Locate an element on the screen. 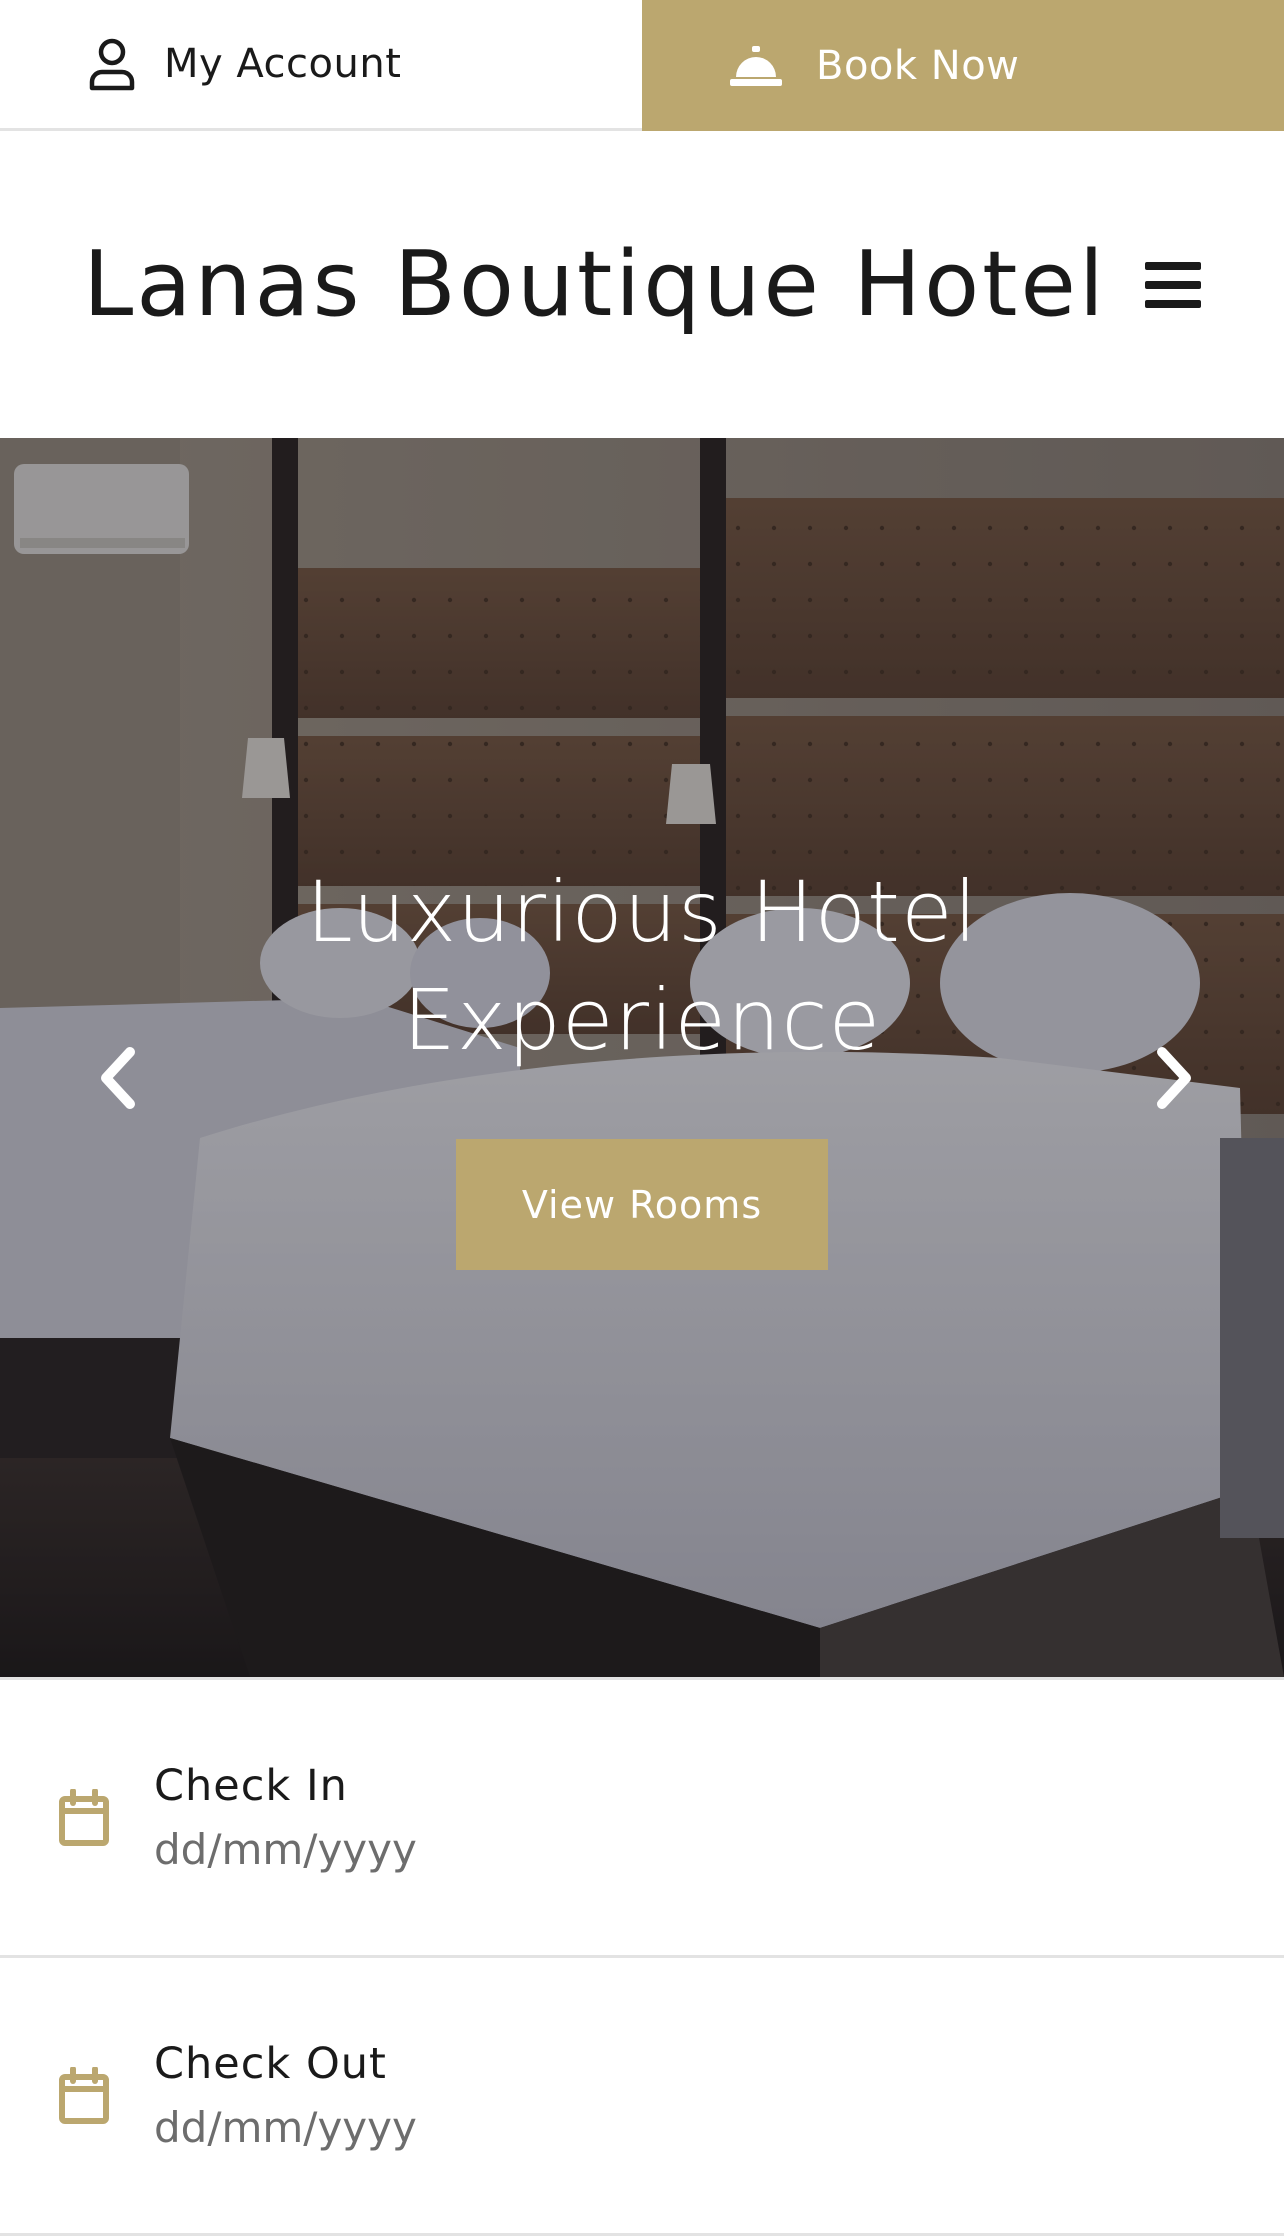 The height and width of the screenshot is (2236, 1284). hotel-name: Lanas Boutique Hotel is located at coordinates (595, 284).